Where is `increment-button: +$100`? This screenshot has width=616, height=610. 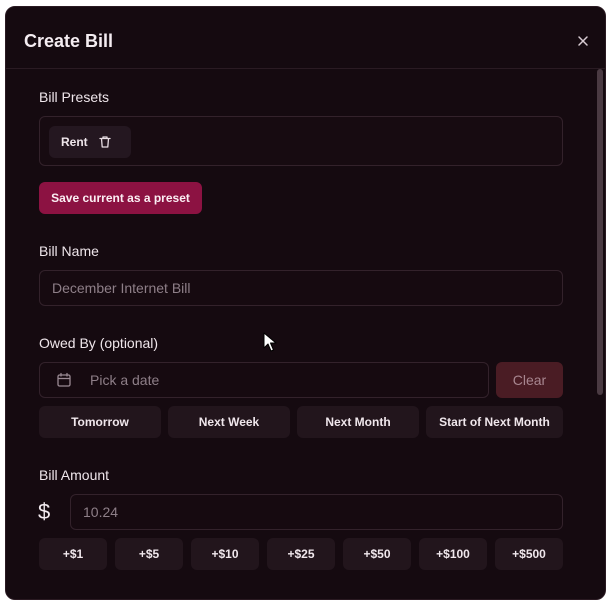
increment-button: +$100 is located at coordinates (453, 554).